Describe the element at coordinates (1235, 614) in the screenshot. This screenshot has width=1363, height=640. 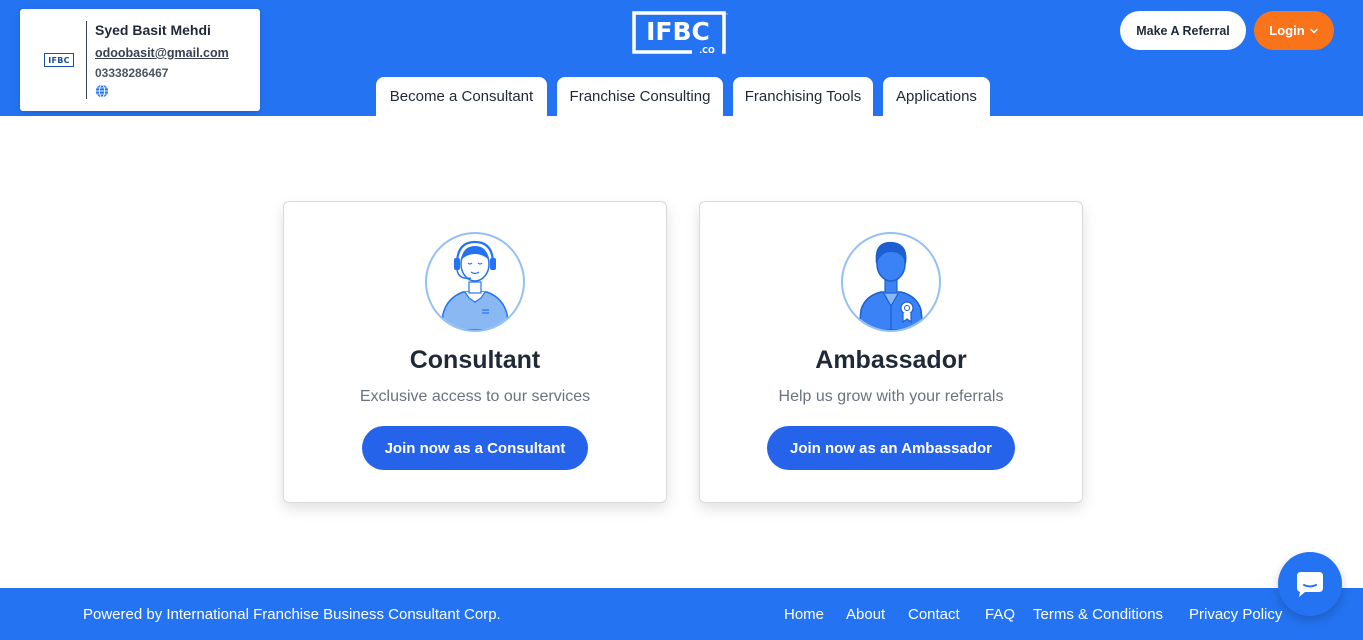
I see `footer-link-privacy: Privacy Policy` at that location.